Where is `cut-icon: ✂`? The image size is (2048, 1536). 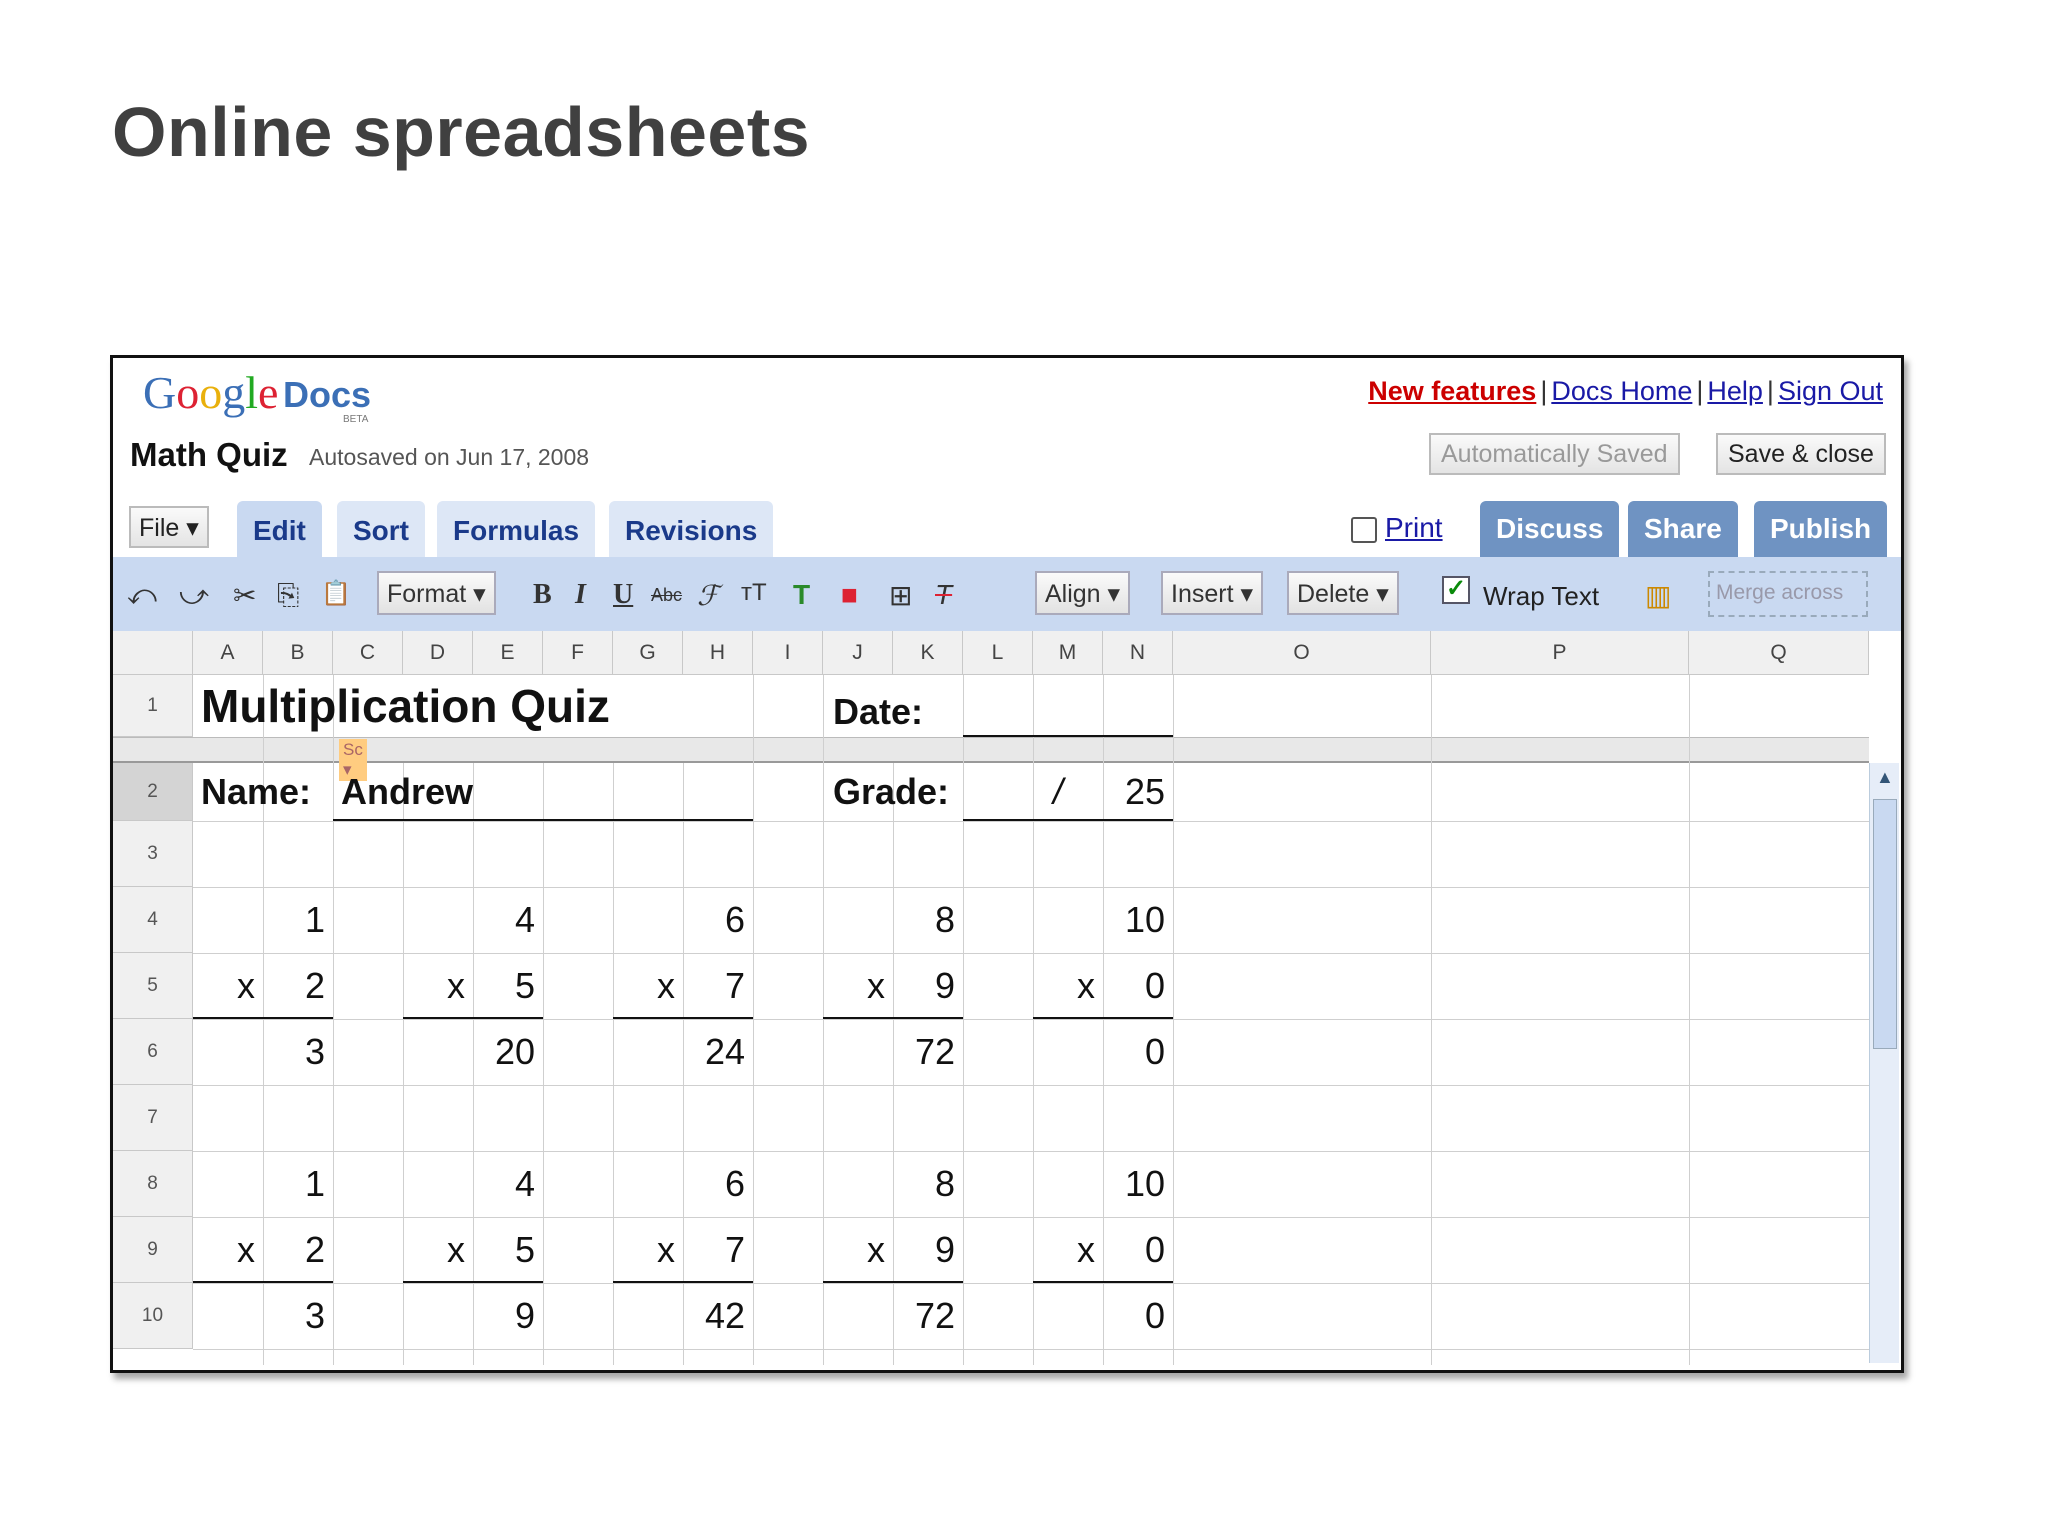 cut-icon: ✂ is located at coordinates (244, 595).